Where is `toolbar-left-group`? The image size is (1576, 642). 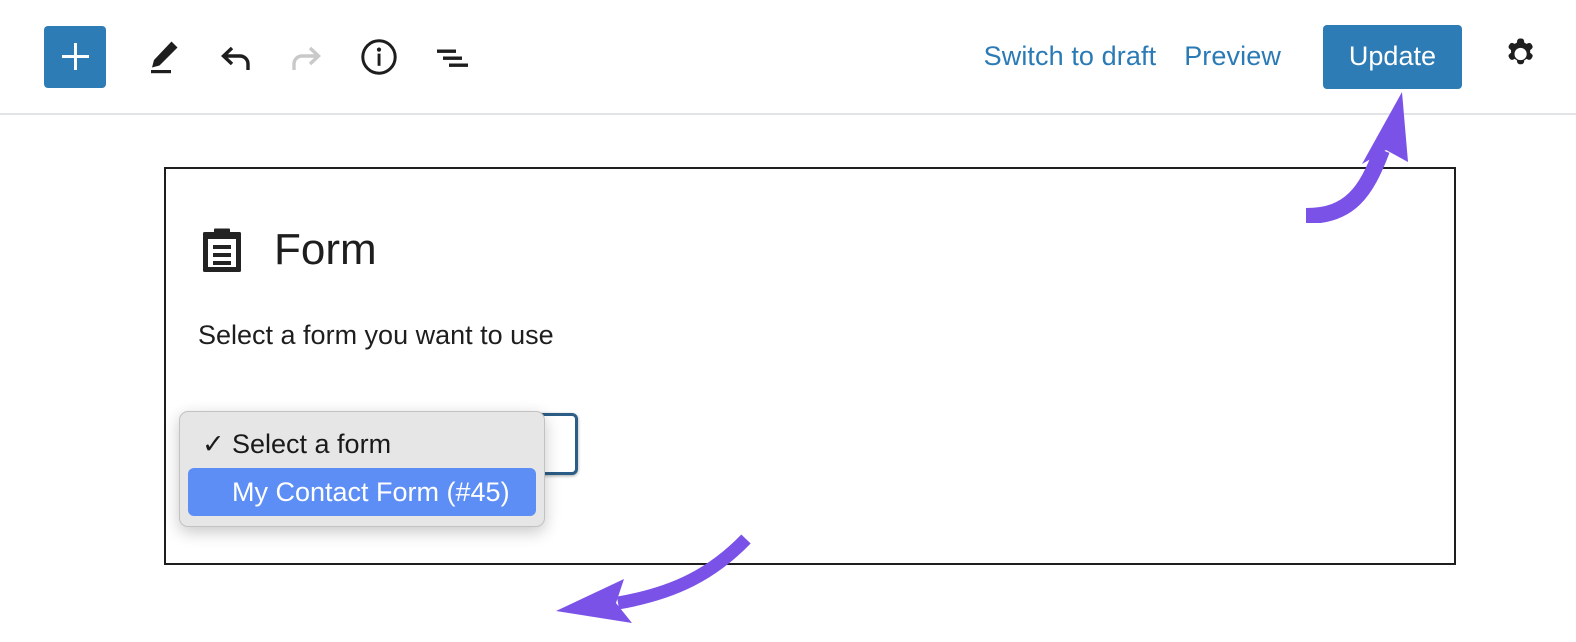 toolbar-left-group is located at coordinates (240, 56).